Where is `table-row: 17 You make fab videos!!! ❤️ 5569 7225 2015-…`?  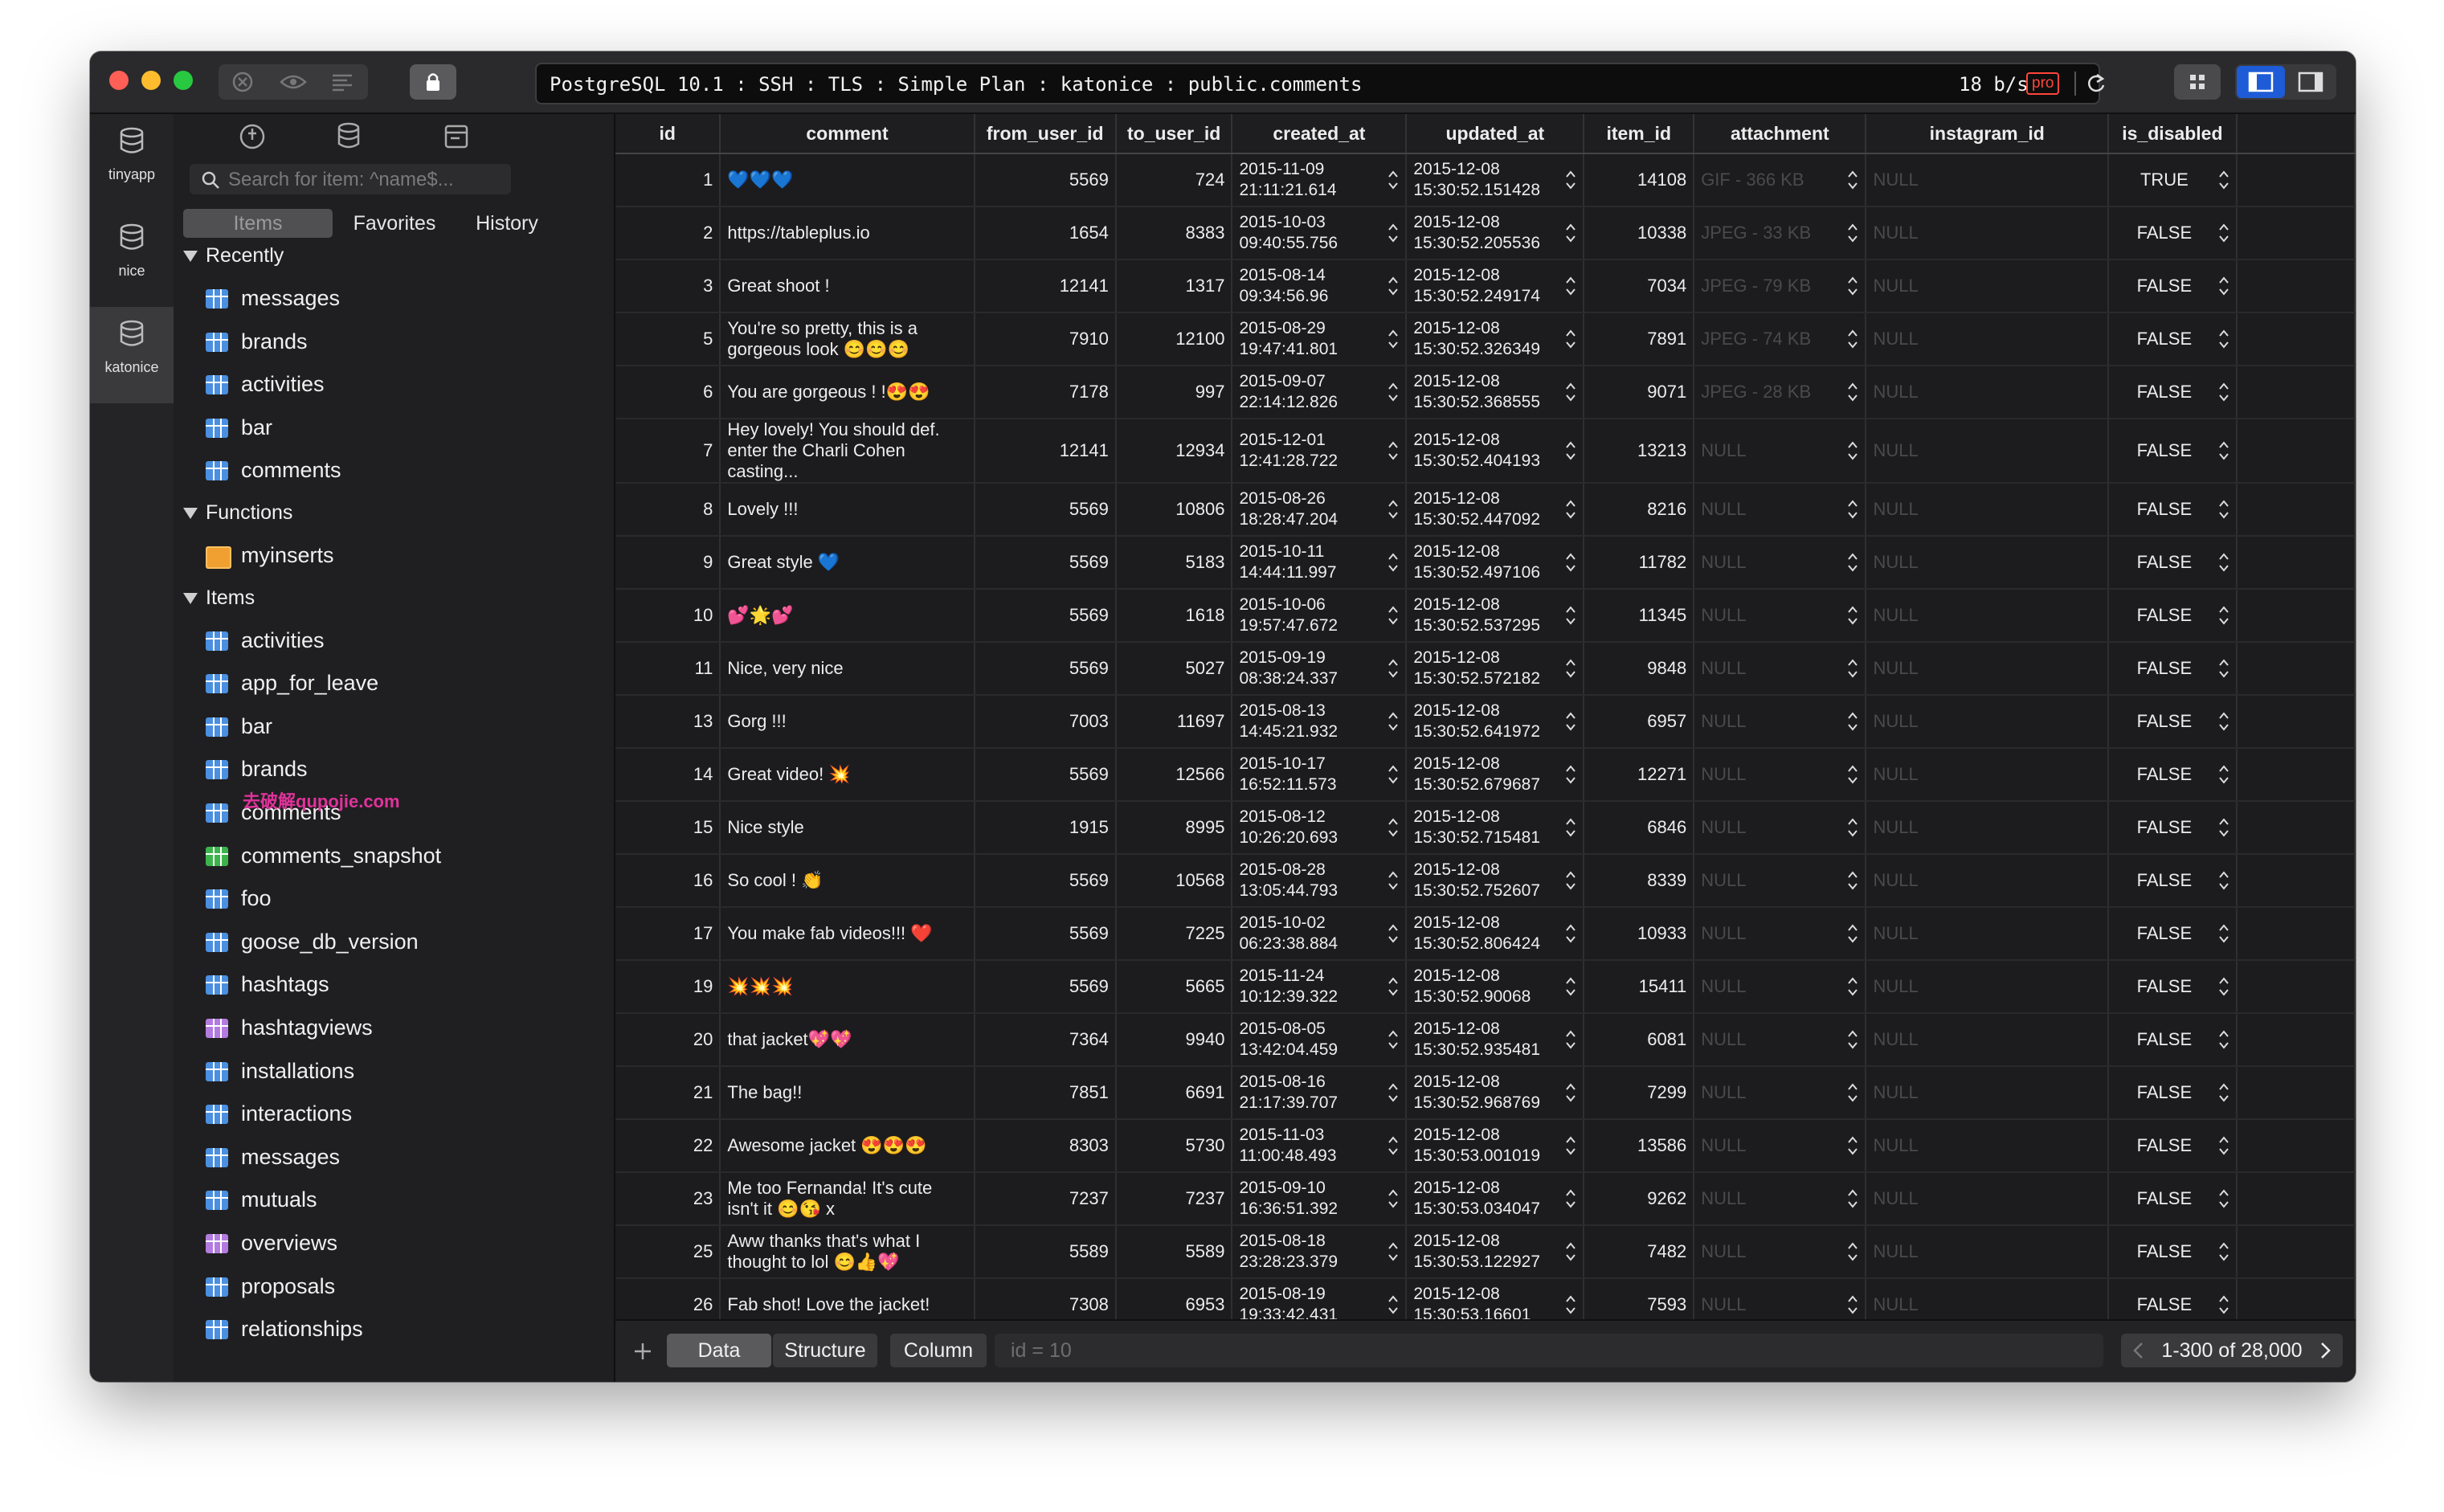 table-row: 17 You make fab videos!!! ❤️ 5569 7225 2015-… is located at coordinates (1486, 934).